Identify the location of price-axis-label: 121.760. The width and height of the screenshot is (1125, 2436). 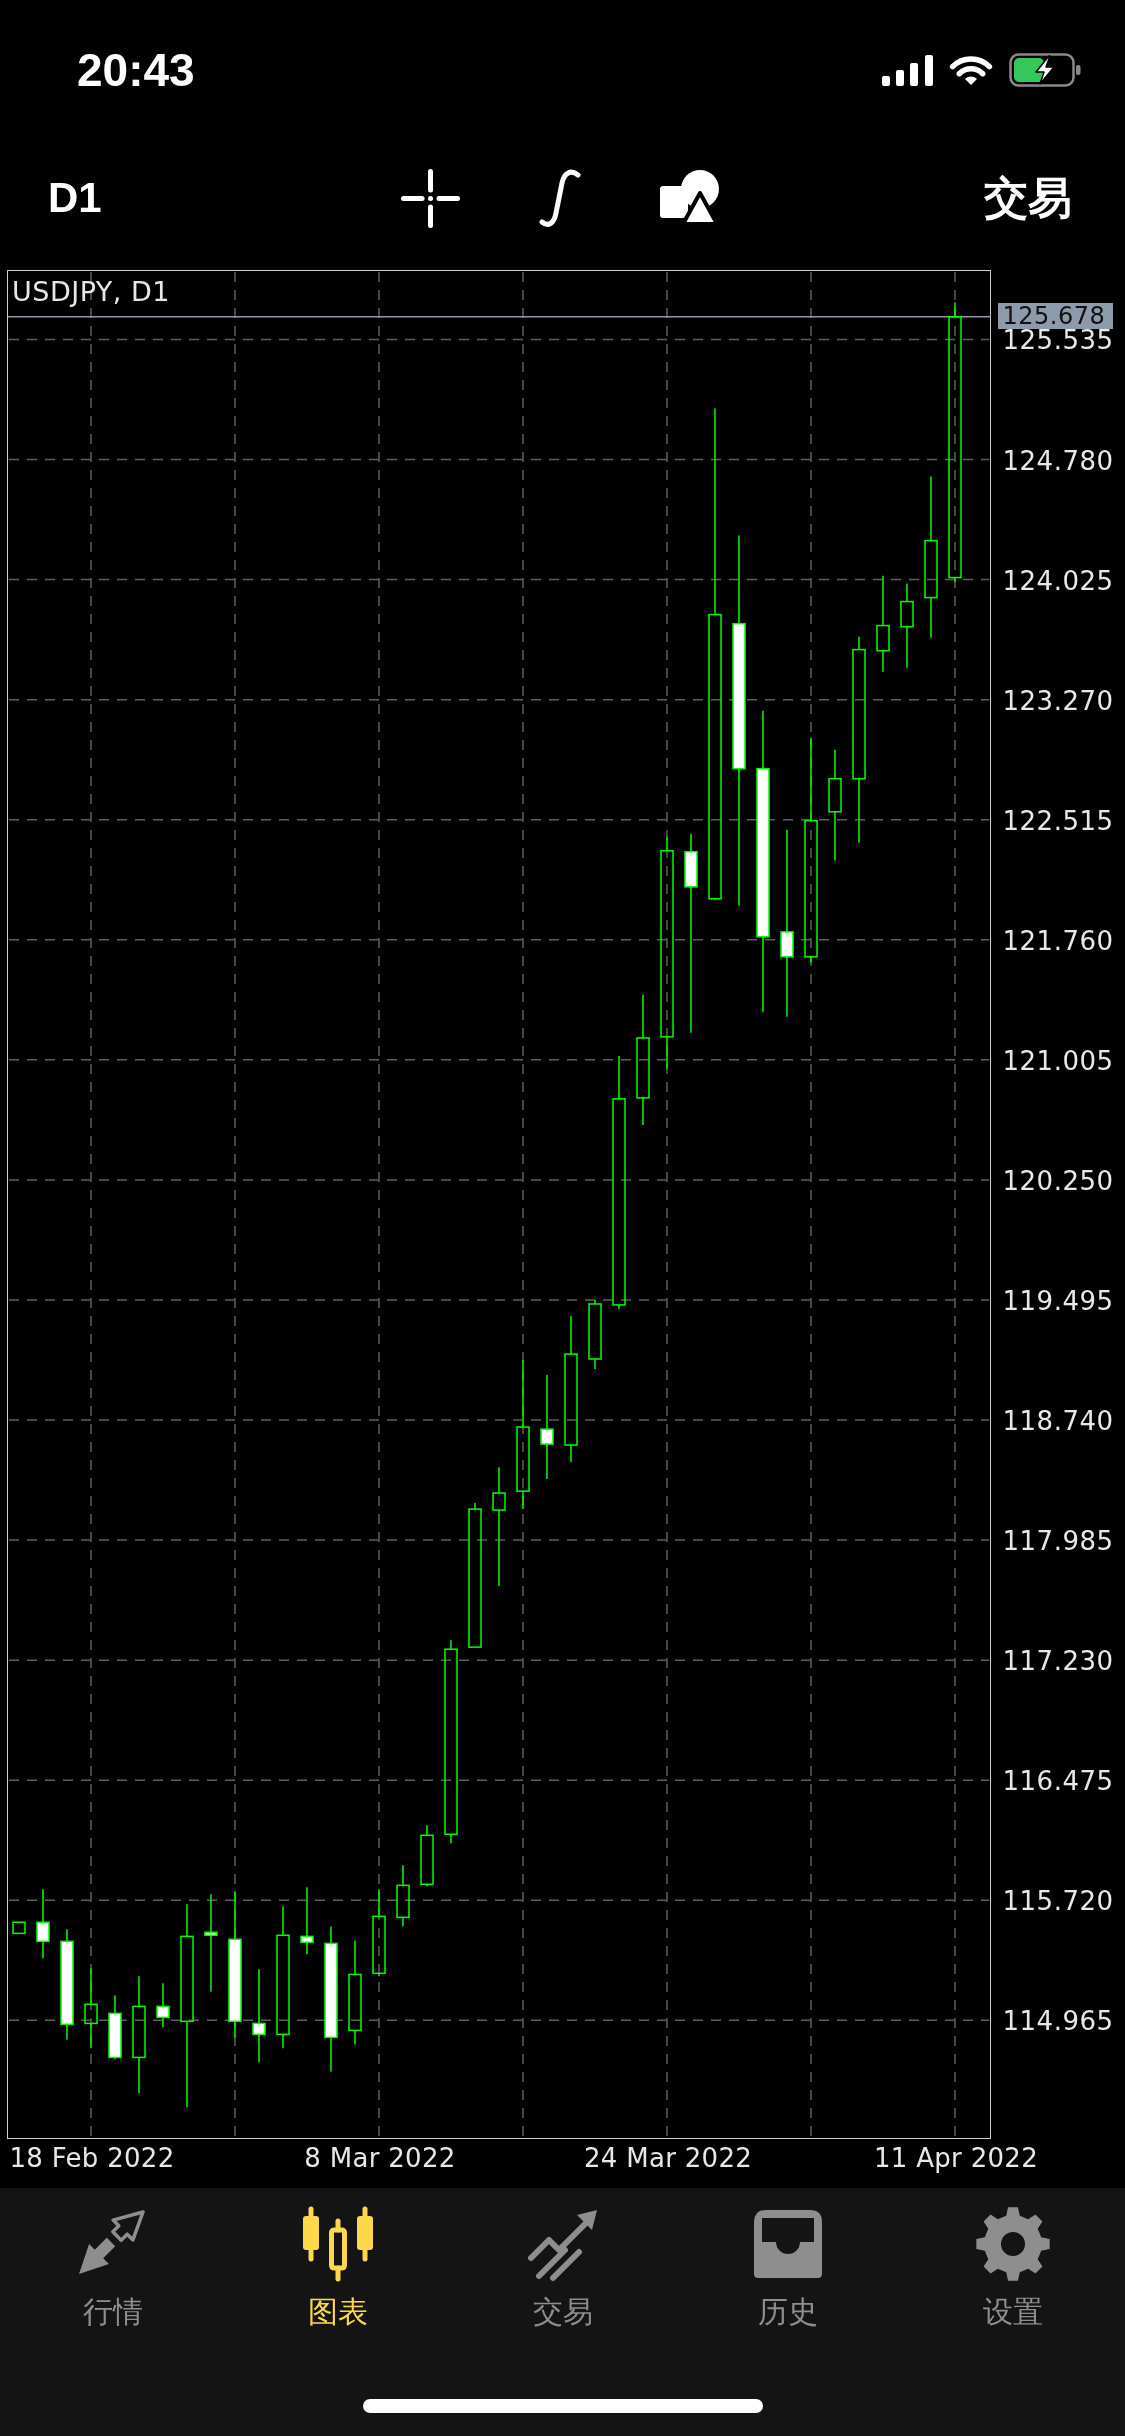
(1058, 940).